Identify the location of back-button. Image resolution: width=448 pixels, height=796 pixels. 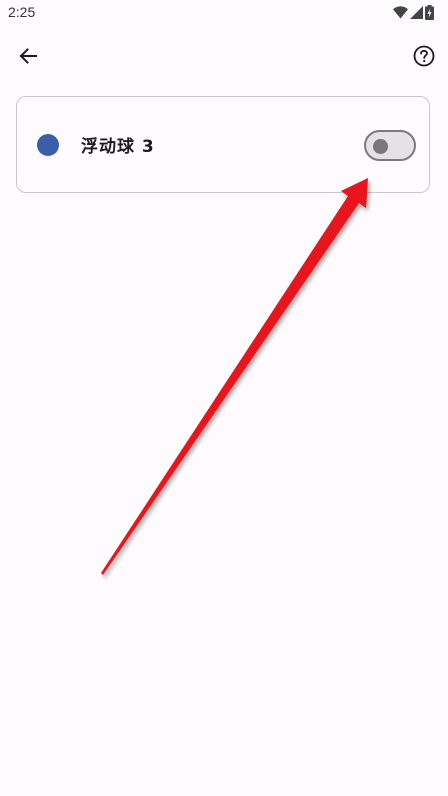
(28, 56).